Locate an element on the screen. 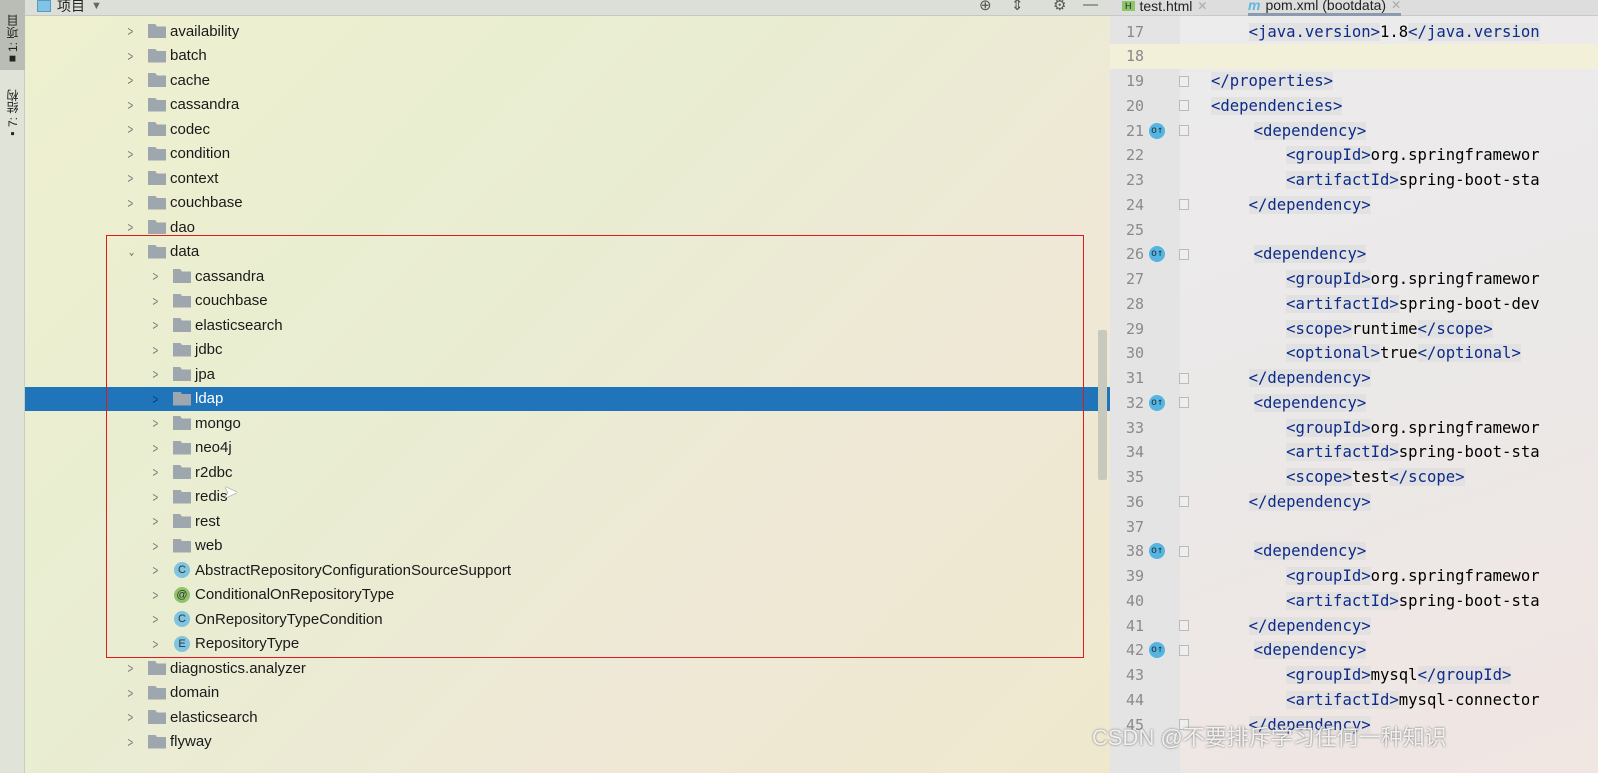  code-line: 19 </properties> is located at coordinates (1354, 81).